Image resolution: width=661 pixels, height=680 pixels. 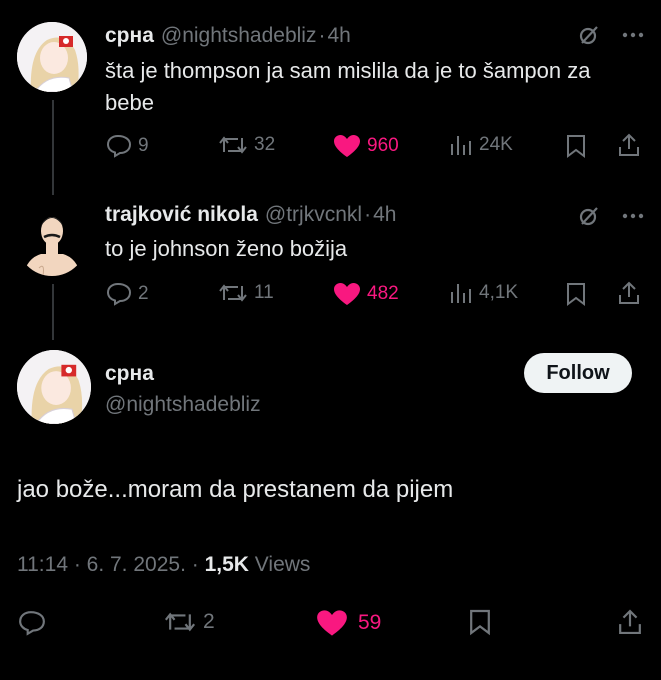 I want to click on tweet-header: trajković nikola @trjkvcnkl · 4h, so click(x=250, y=215).